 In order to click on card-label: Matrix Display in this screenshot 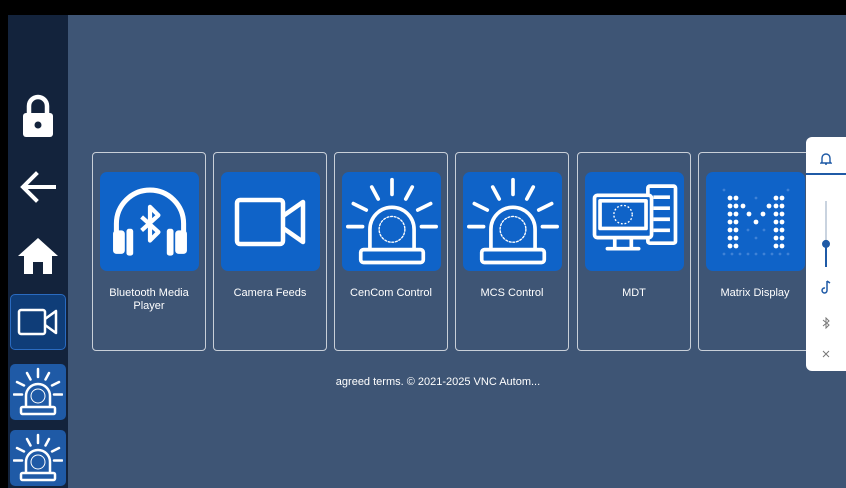, I will do `click(755, 293)`.